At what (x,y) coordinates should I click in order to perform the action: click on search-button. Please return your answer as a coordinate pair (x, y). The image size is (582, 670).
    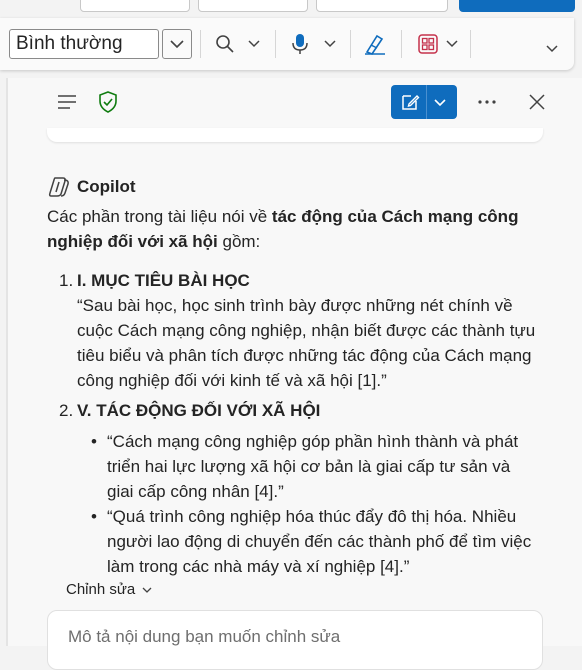
    Looking at the image, I should click on (225, 44).